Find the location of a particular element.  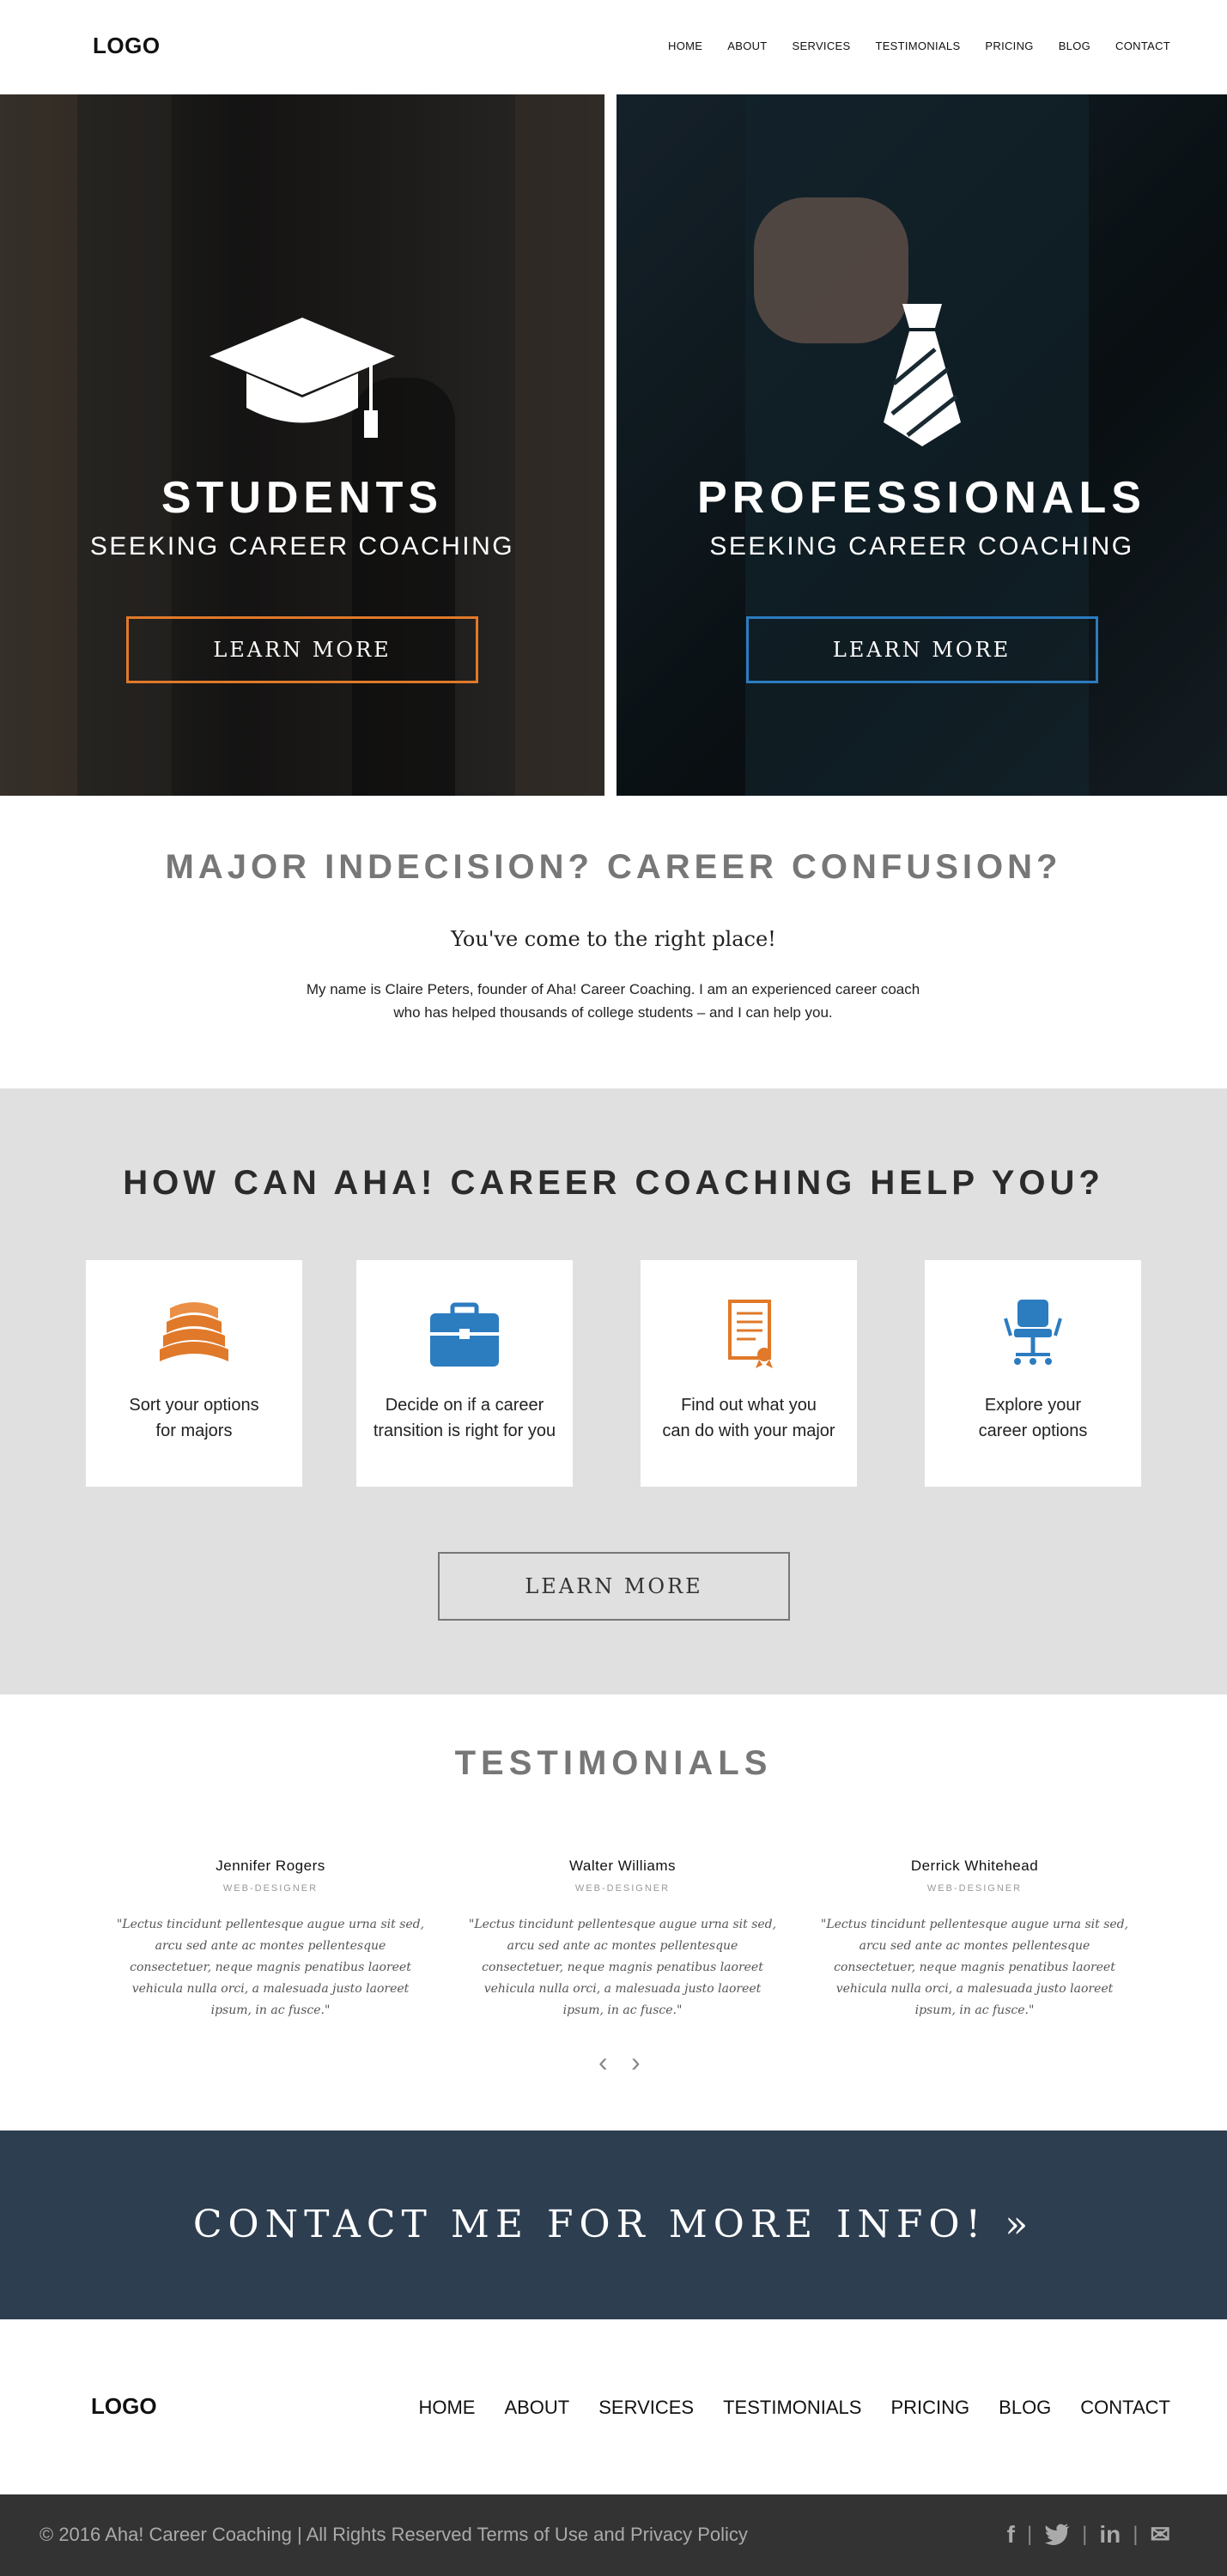

service-card-text: Explore your career options is located at coordinates (1033, 1418).